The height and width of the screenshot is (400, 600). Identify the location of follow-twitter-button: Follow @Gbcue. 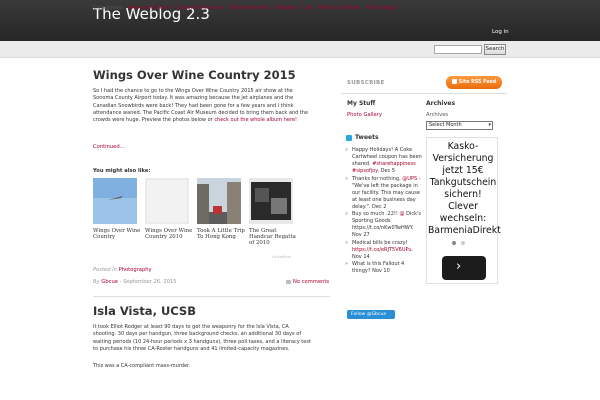
(371, 314).